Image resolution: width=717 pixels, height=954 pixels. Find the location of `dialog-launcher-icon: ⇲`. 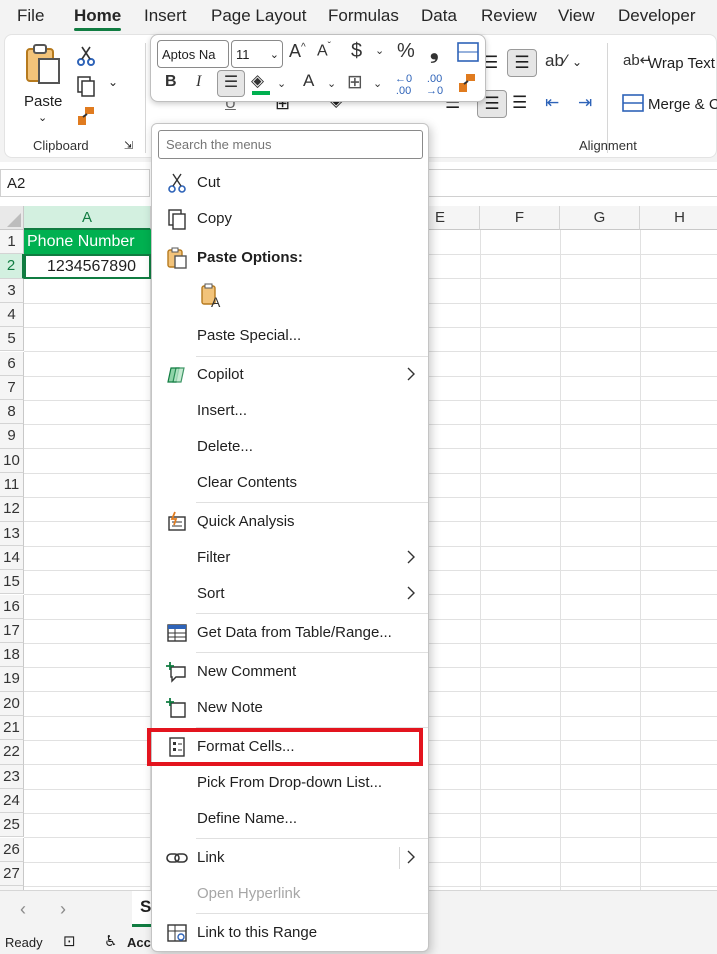

dialog-launcher-icon: ⇲ is located at coordinates (128, 145).